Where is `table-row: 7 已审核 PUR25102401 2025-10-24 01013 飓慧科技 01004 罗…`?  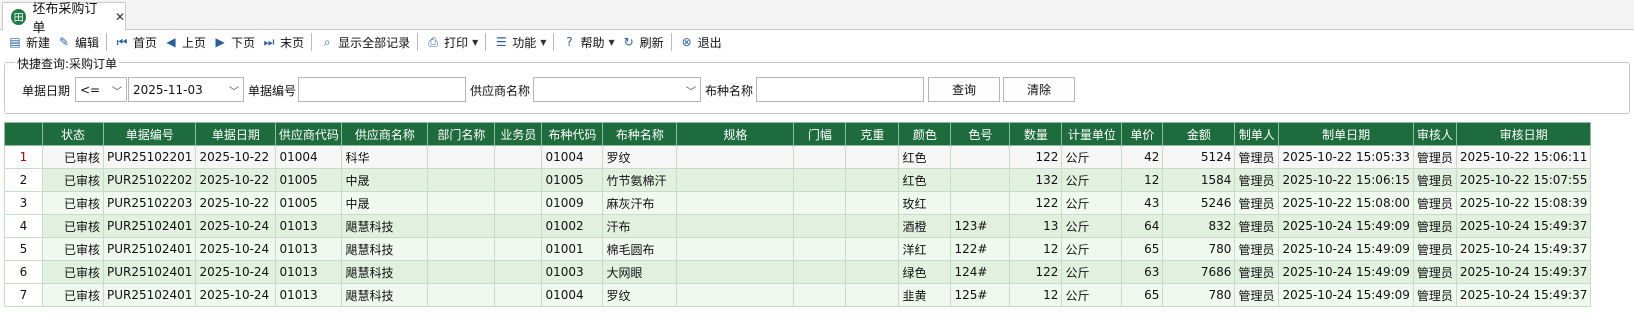 table-row: 7 已审核 PUR25102401 2025-10-24 01013 飓慧科技 01004 罗… is located at coordinates (798, 295).